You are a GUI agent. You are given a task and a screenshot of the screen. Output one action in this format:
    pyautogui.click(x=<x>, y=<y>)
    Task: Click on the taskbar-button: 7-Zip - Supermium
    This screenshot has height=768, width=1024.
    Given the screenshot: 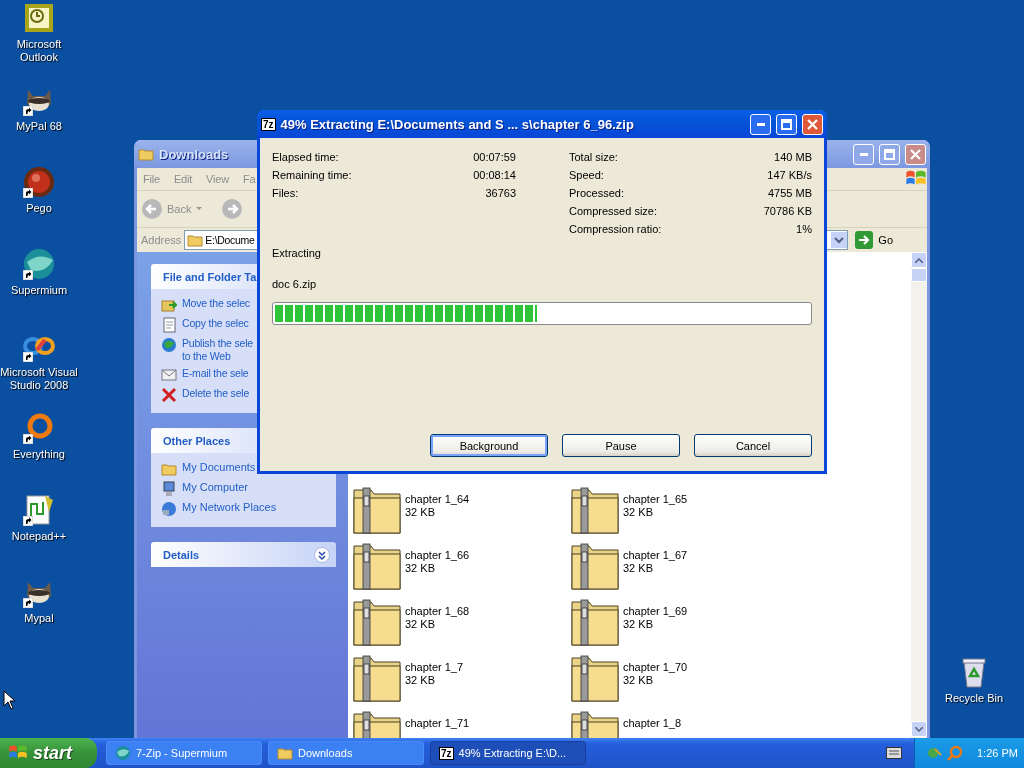 What is the action you would take?
    pyautogui.click(x=184, y=753)
    